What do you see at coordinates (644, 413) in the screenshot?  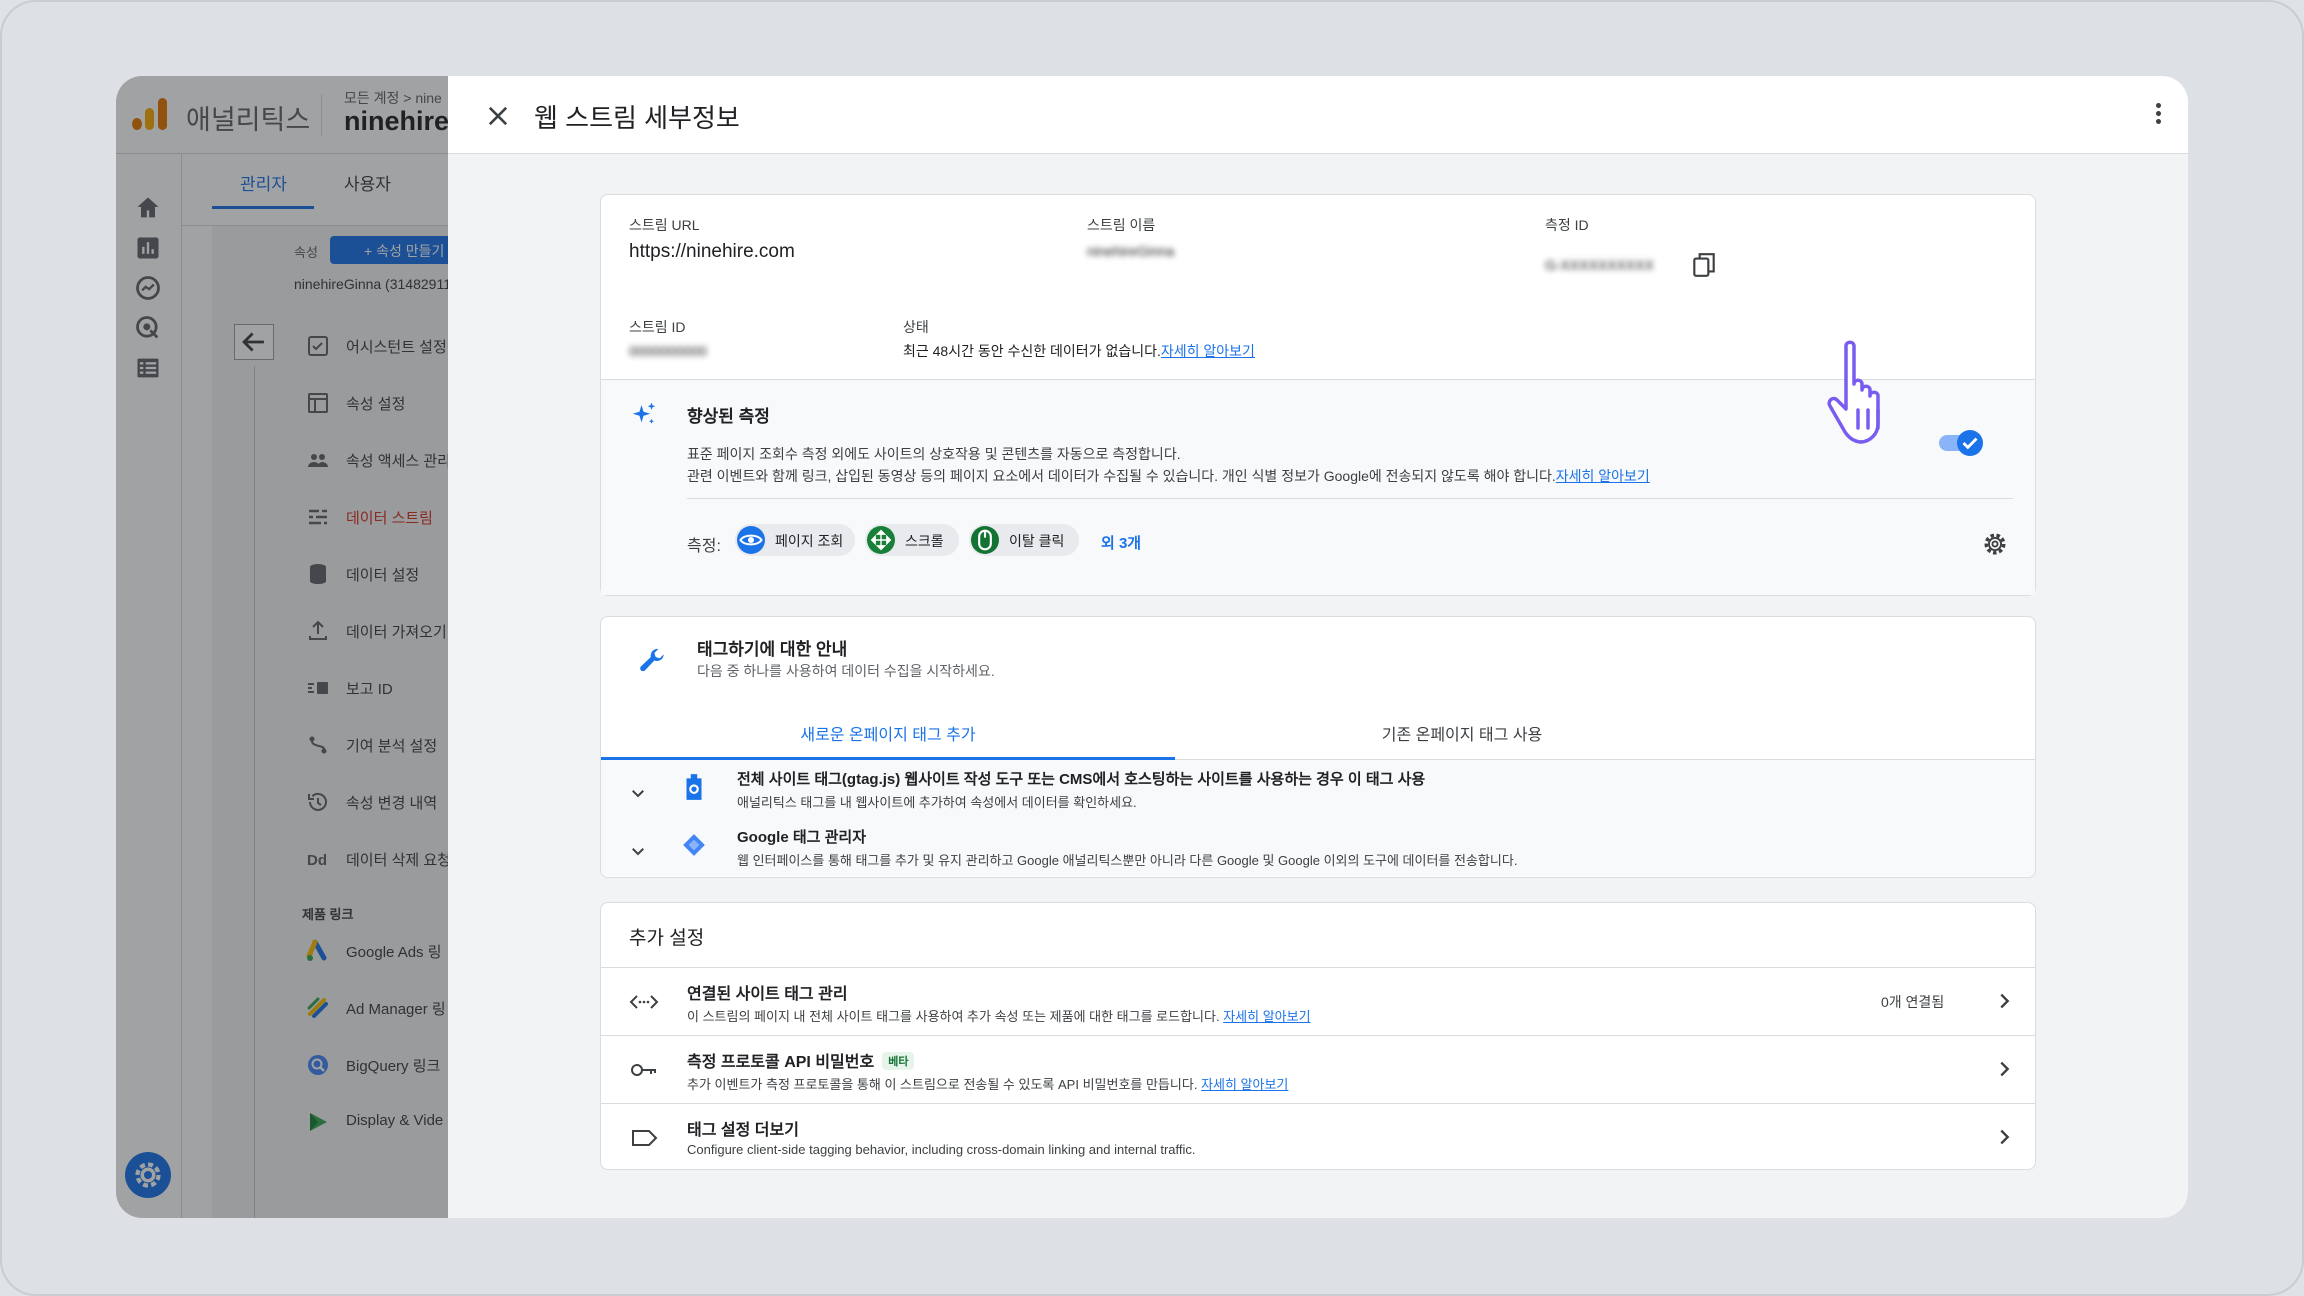 I see `sparkle-icon` at bounding box center [644, 413].